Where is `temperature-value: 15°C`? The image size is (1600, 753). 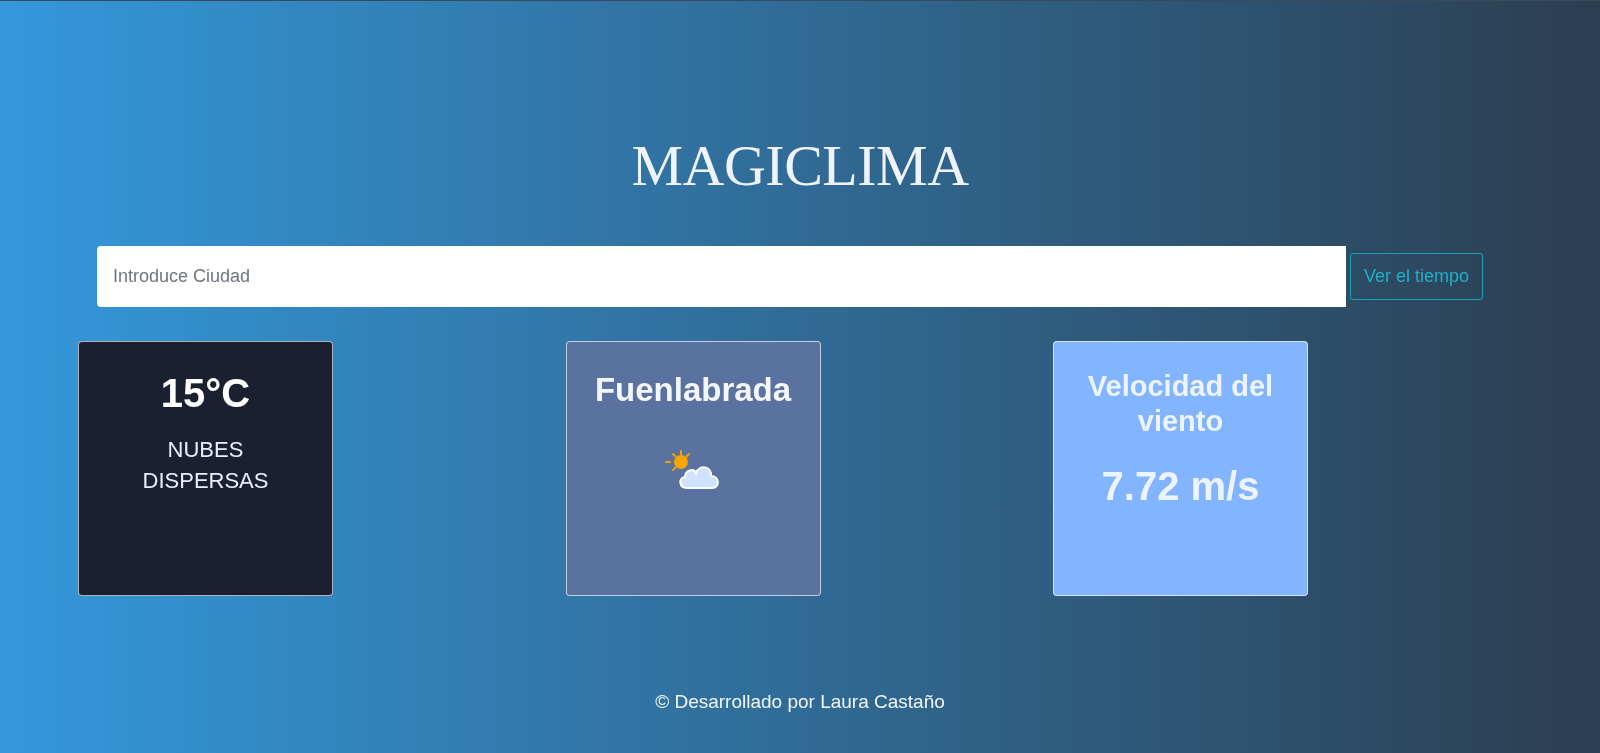 temperature-value: 15°C is located at coordinates (205, 393).